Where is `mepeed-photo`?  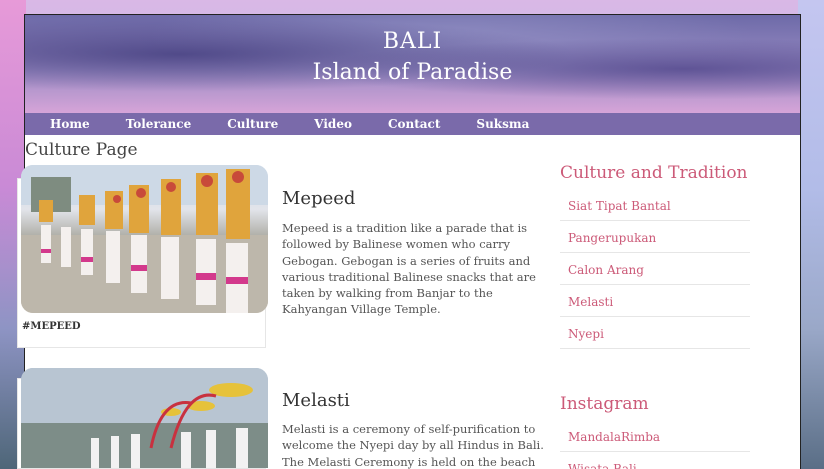 mepeed-photo is located at coordinates (144, 239).